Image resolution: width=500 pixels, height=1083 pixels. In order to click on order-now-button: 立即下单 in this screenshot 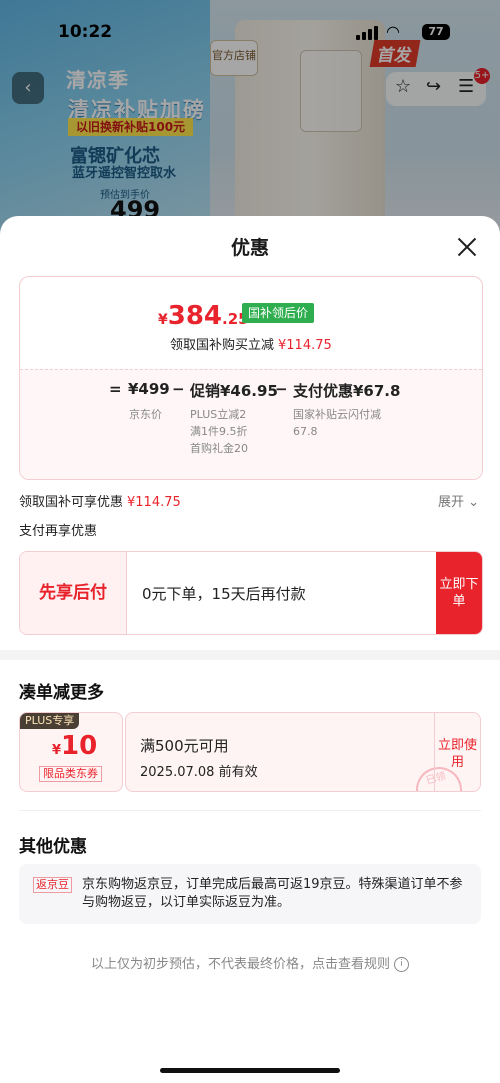, I will do `click(459, 593)`.